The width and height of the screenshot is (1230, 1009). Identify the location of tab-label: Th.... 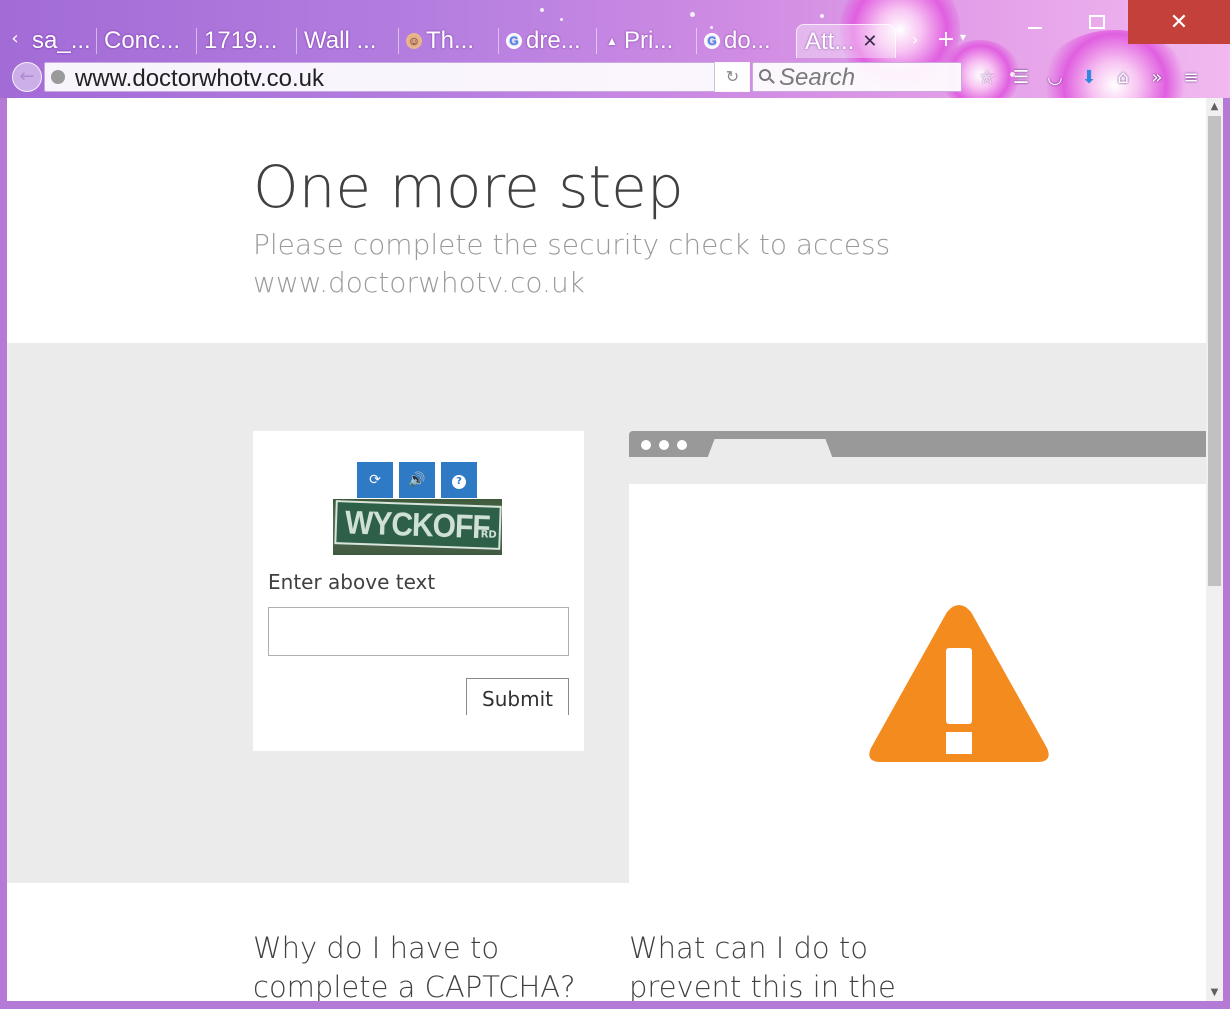
(450, 40).